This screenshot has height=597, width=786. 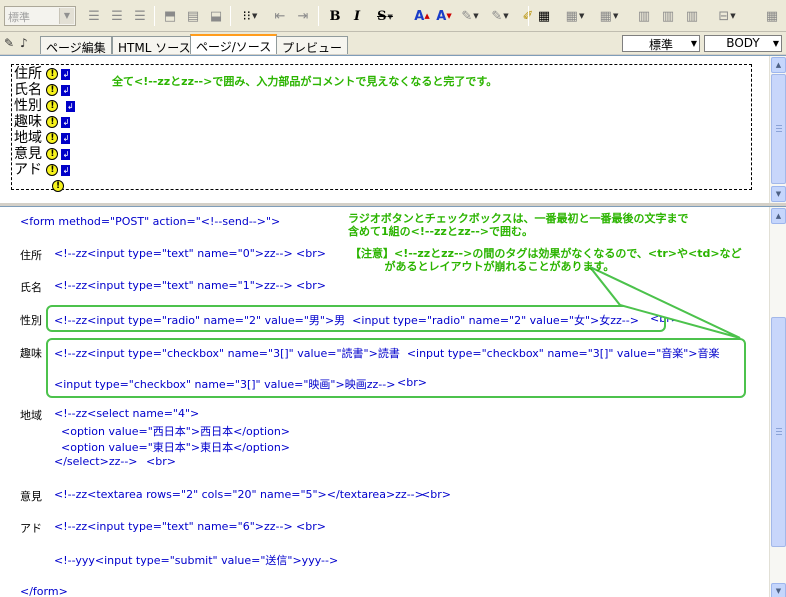 I want to click on style-select-value: 標準, so click(x=660, y=45).